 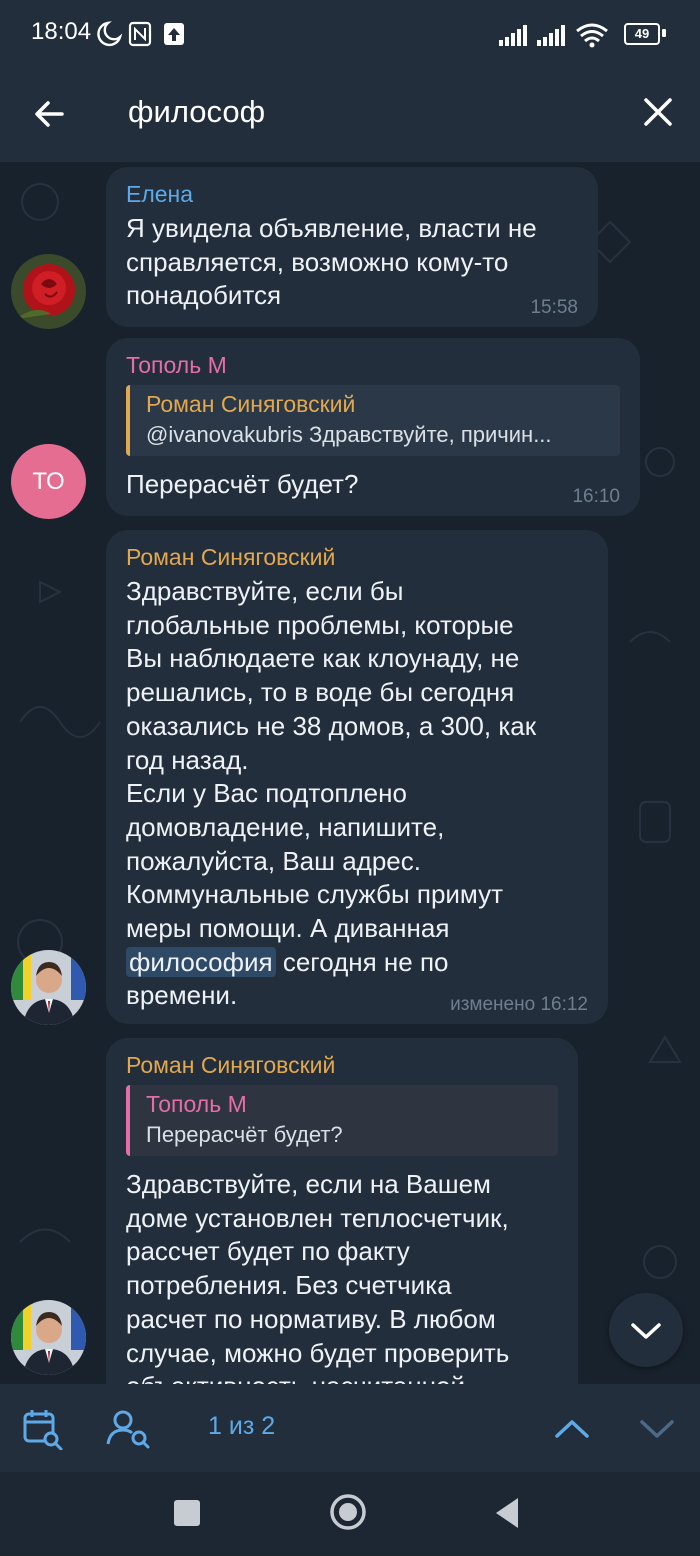 What do you see at coordinates (314, 894) in the screenshot?
I see `message-line: Коммунальные службы примут` at bounding box center [314, 894].